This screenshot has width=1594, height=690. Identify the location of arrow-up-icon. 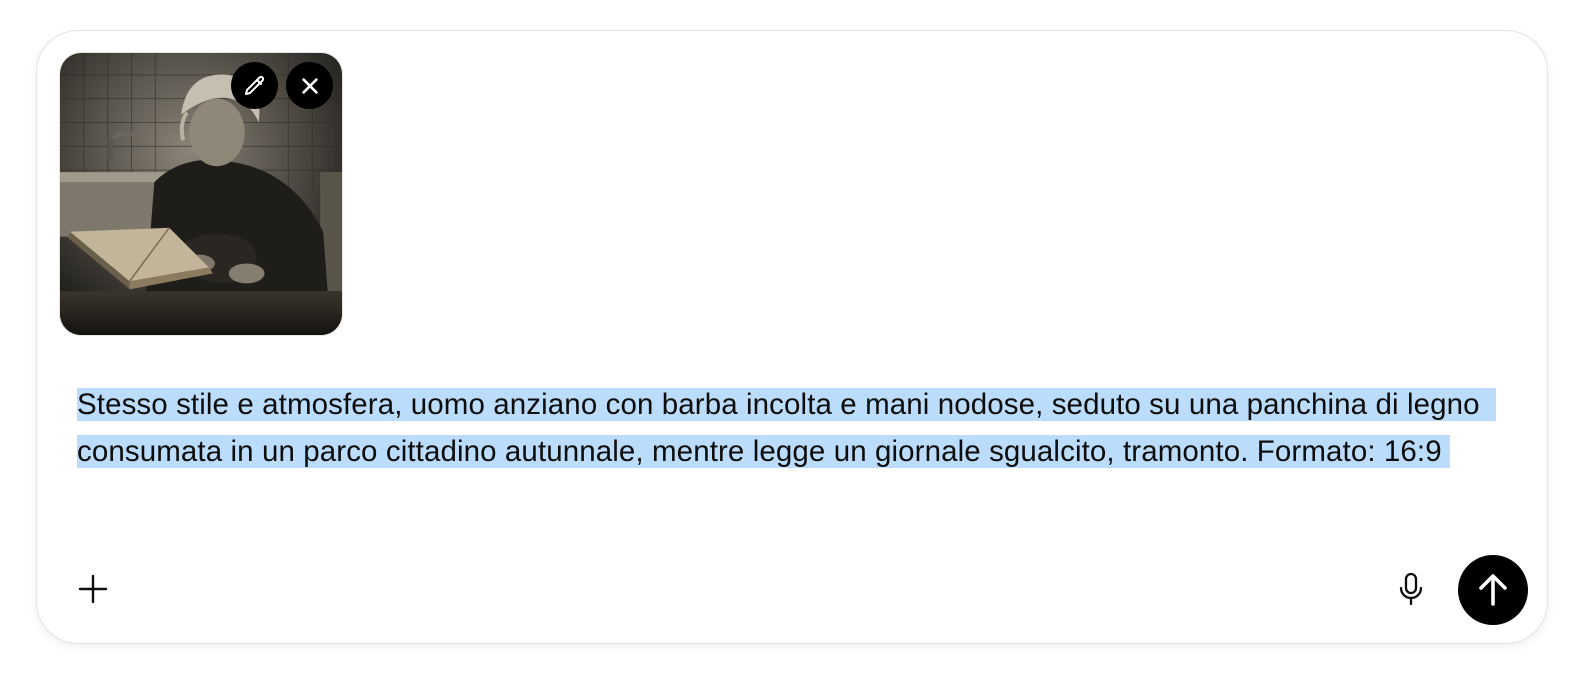
(1493, 590).